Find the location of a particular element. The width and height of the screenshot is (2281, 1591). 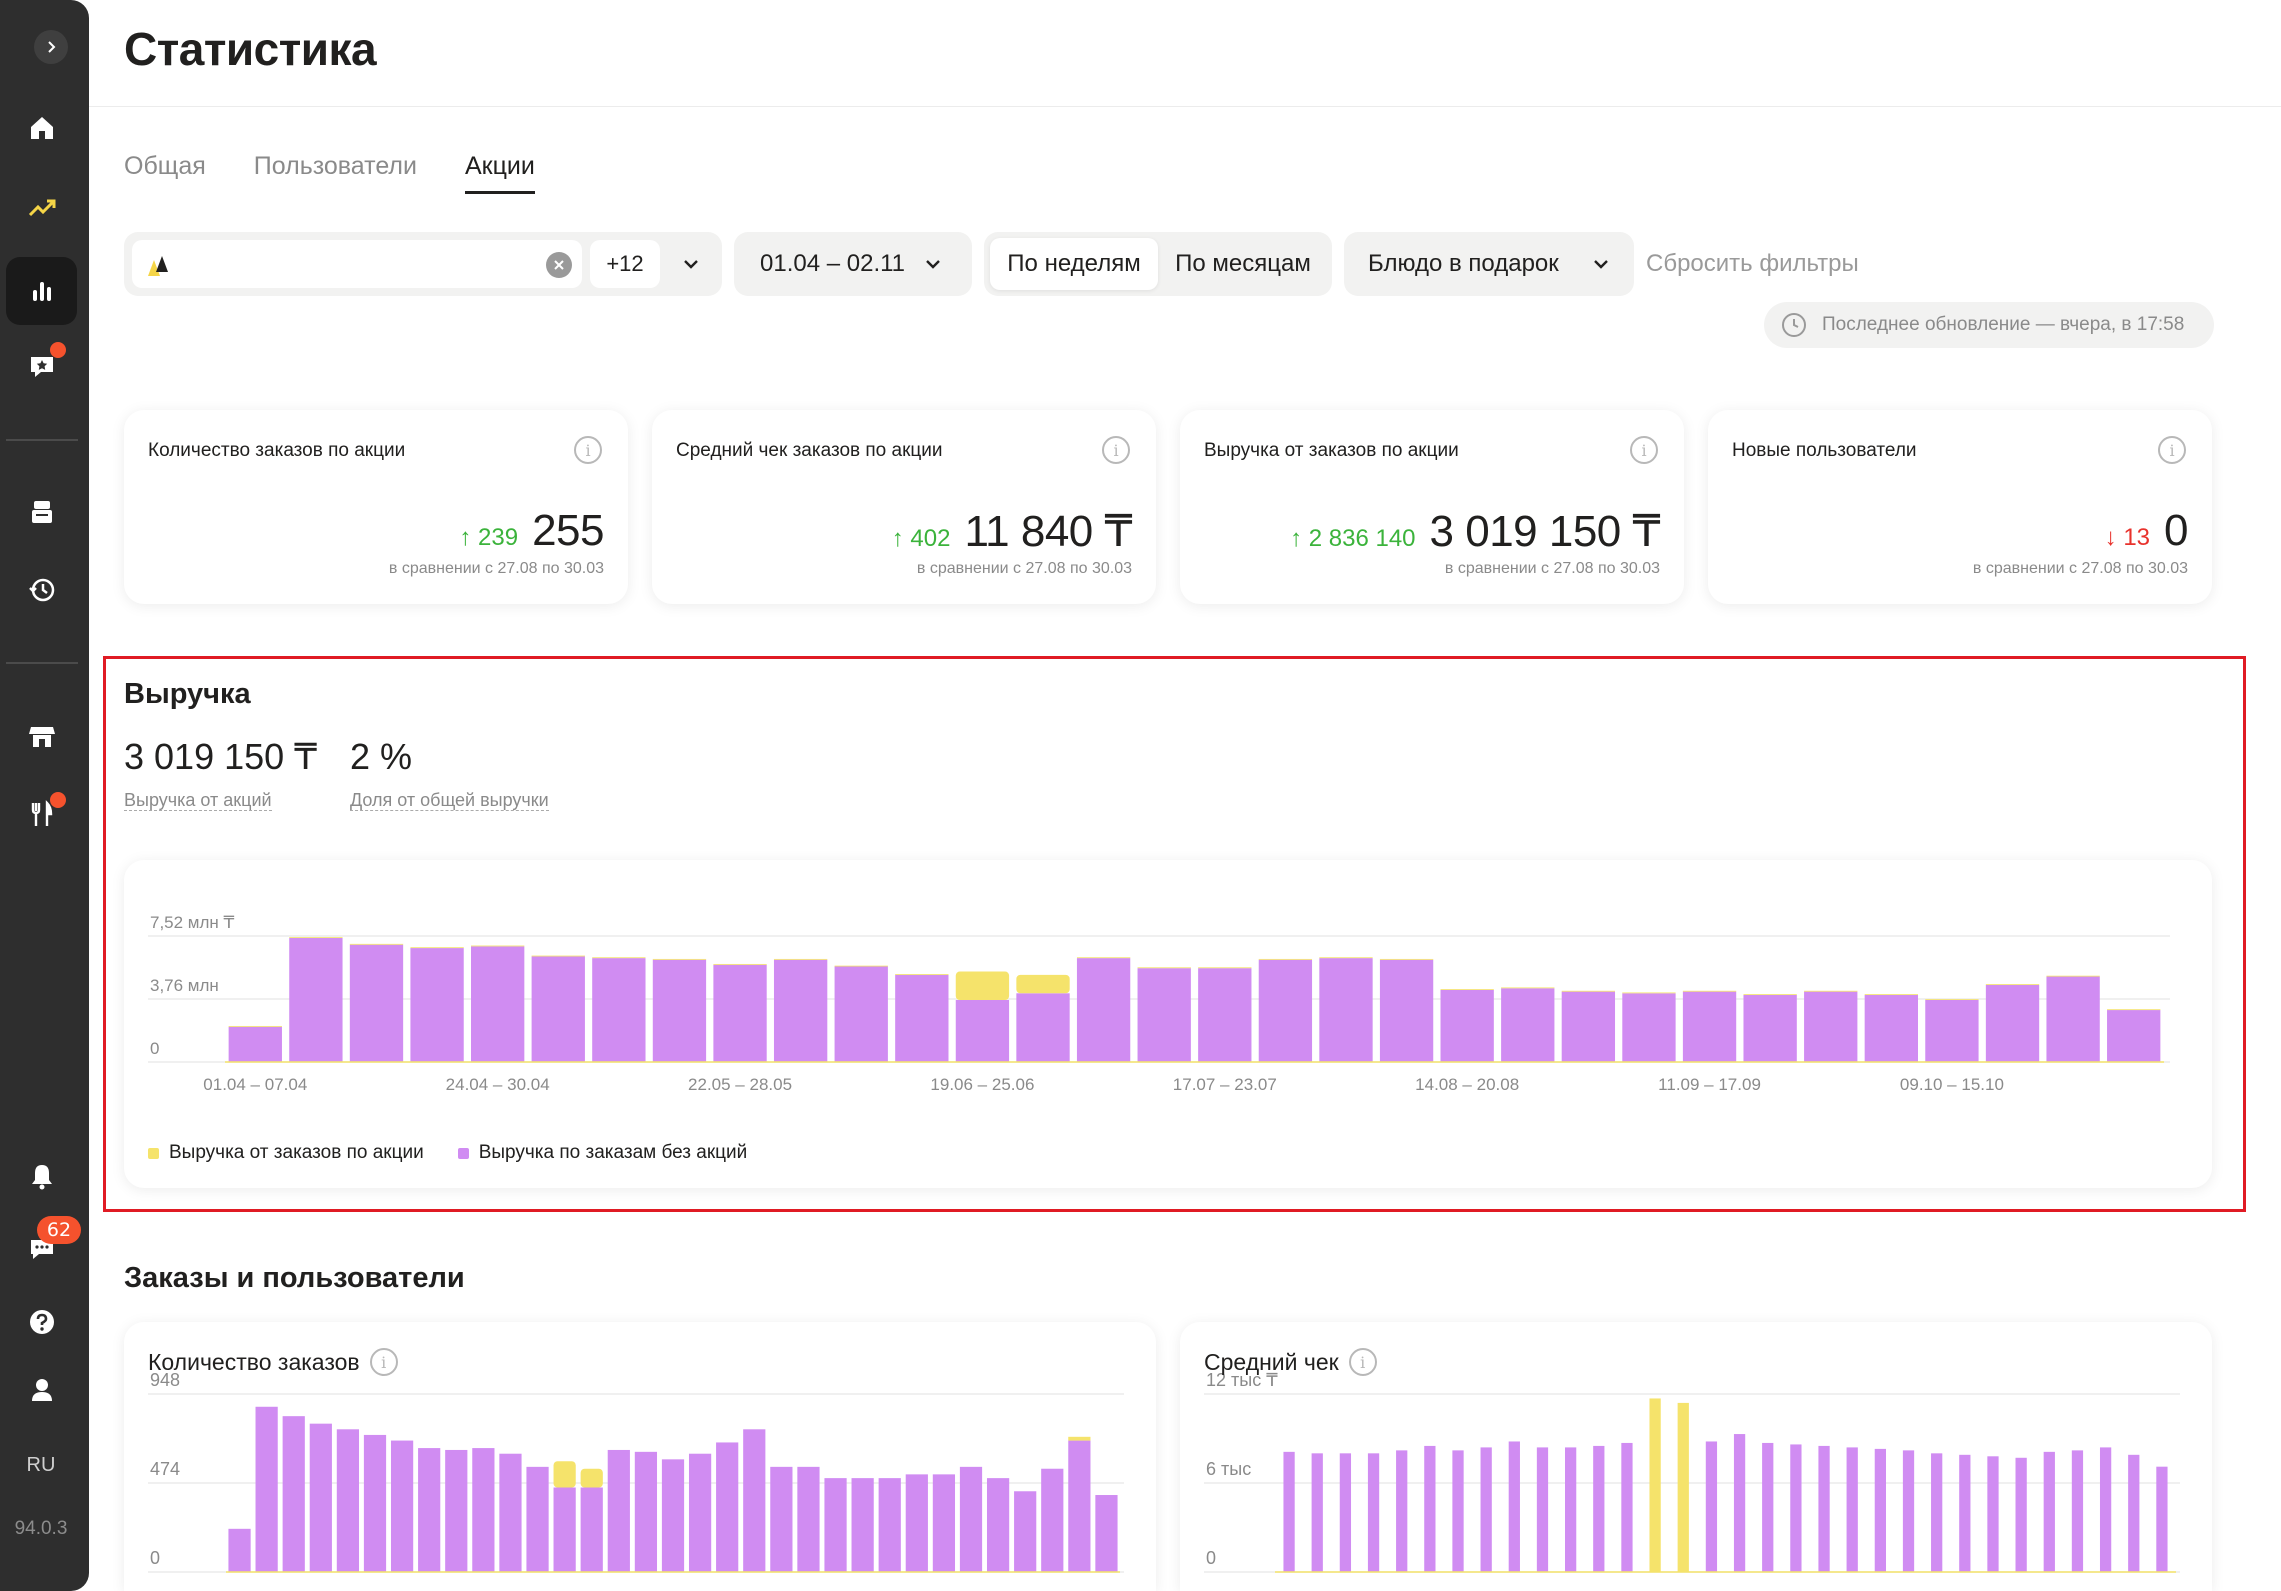

revenue-total-label: Выручка от акций is located at coordinates (198, 800).